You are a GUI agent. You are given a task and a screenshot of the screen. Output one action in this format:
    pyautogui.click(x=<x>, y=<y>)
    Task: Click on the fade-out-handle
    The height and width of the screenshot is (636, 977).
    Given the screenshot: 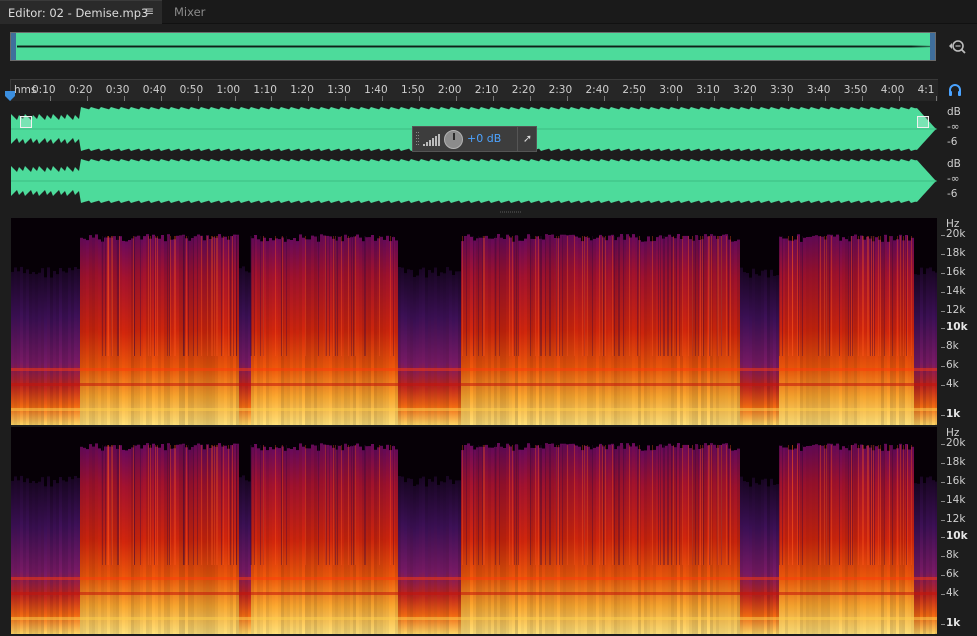 What is the action you would take?
    pyautogui.click(x=923, y=122)
    